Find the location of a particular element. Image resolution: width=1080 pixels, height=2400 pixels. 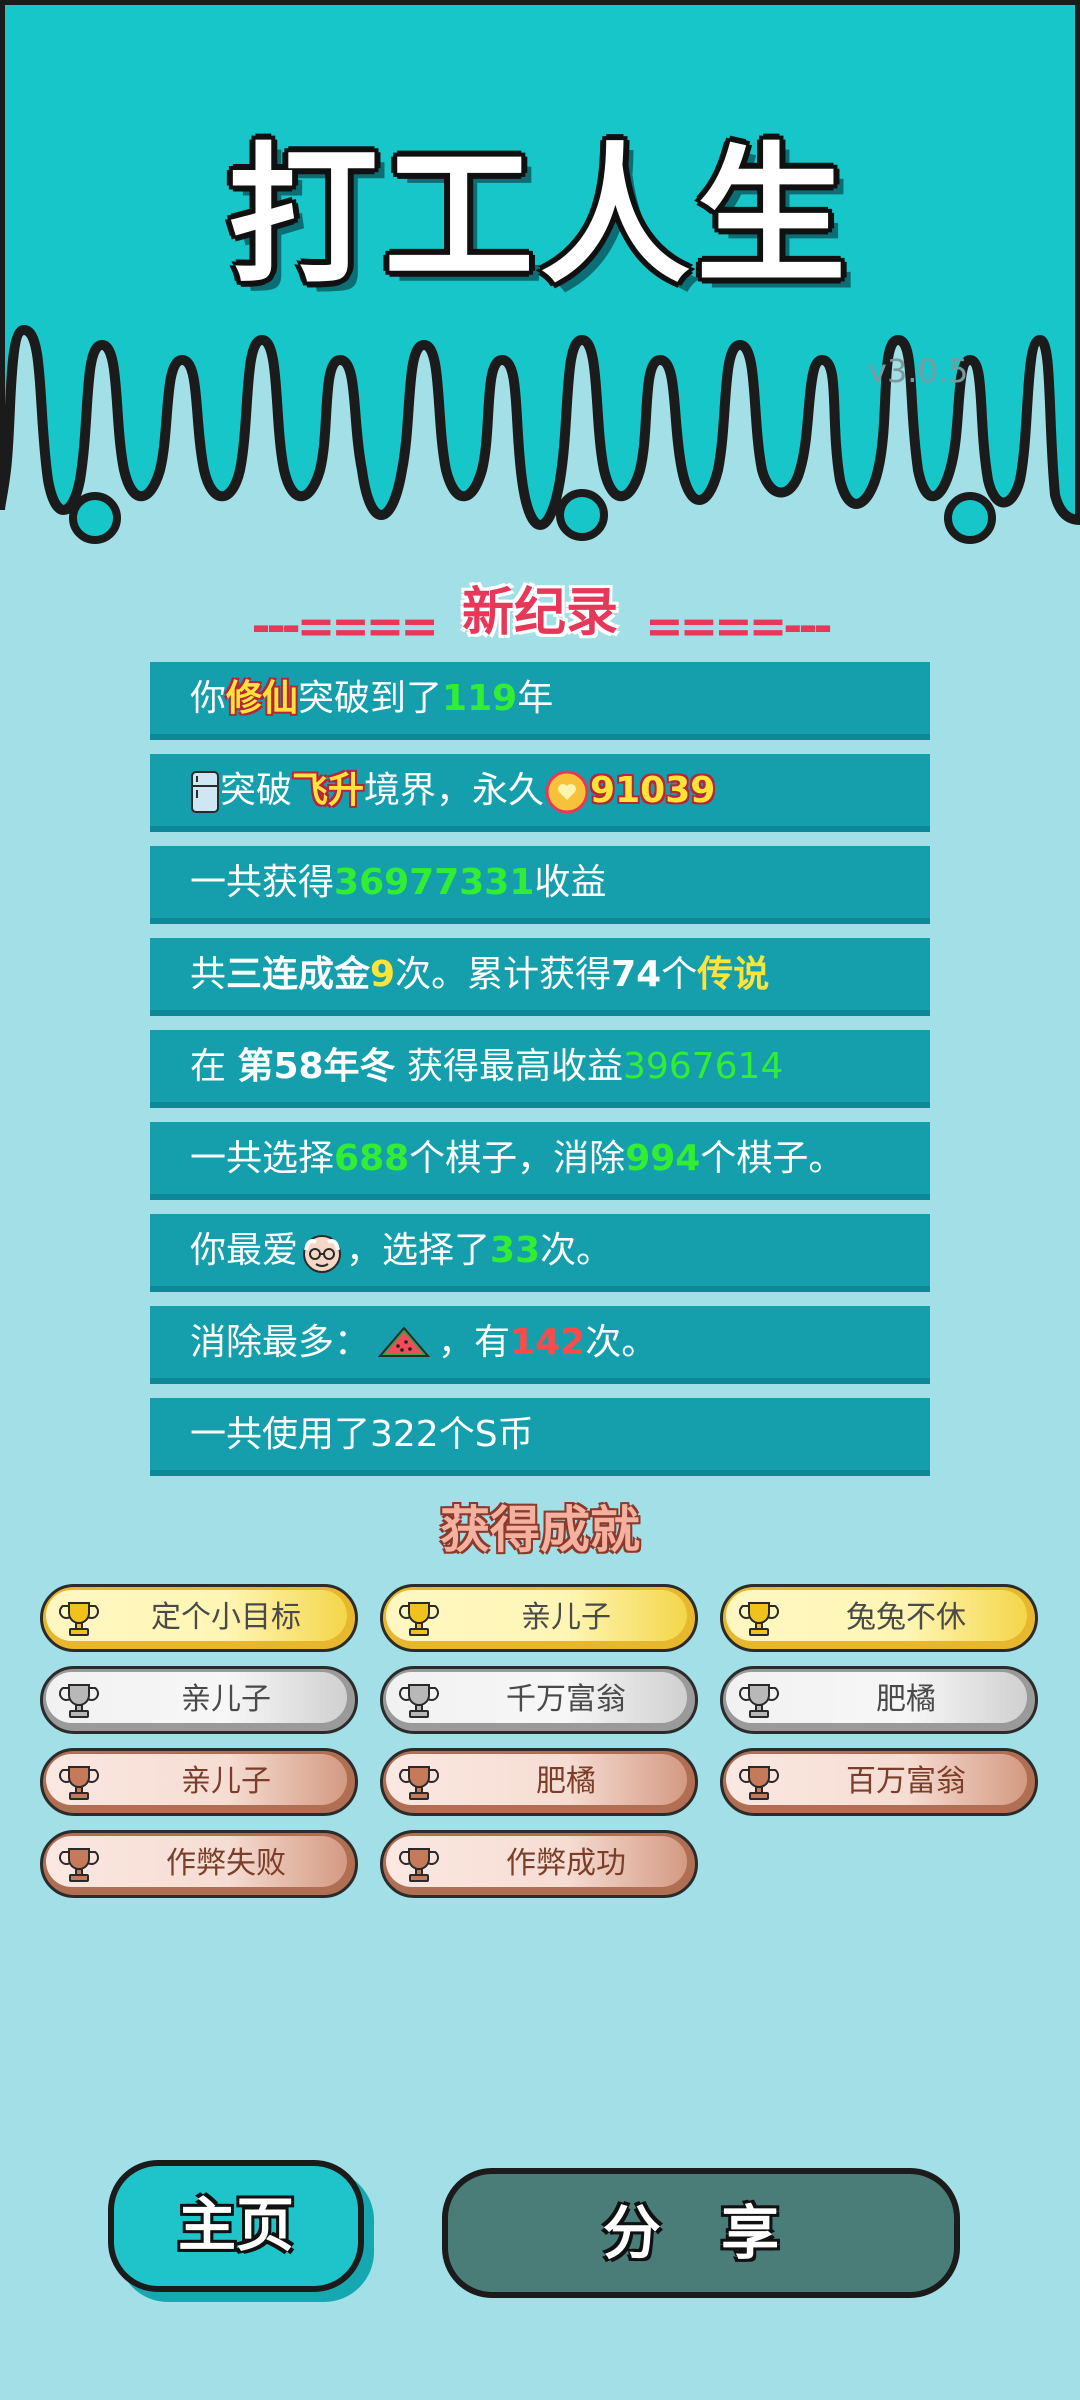

stat-row-best-income: 在 第58年冬 获得最高收益3967614 is located at coordinates (540, 1069).